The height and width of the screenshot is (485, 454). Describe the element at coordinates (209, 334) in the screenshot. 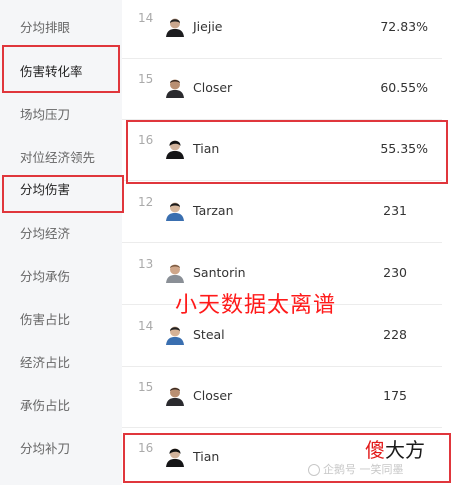

I see `player-name: Steal` at that location.